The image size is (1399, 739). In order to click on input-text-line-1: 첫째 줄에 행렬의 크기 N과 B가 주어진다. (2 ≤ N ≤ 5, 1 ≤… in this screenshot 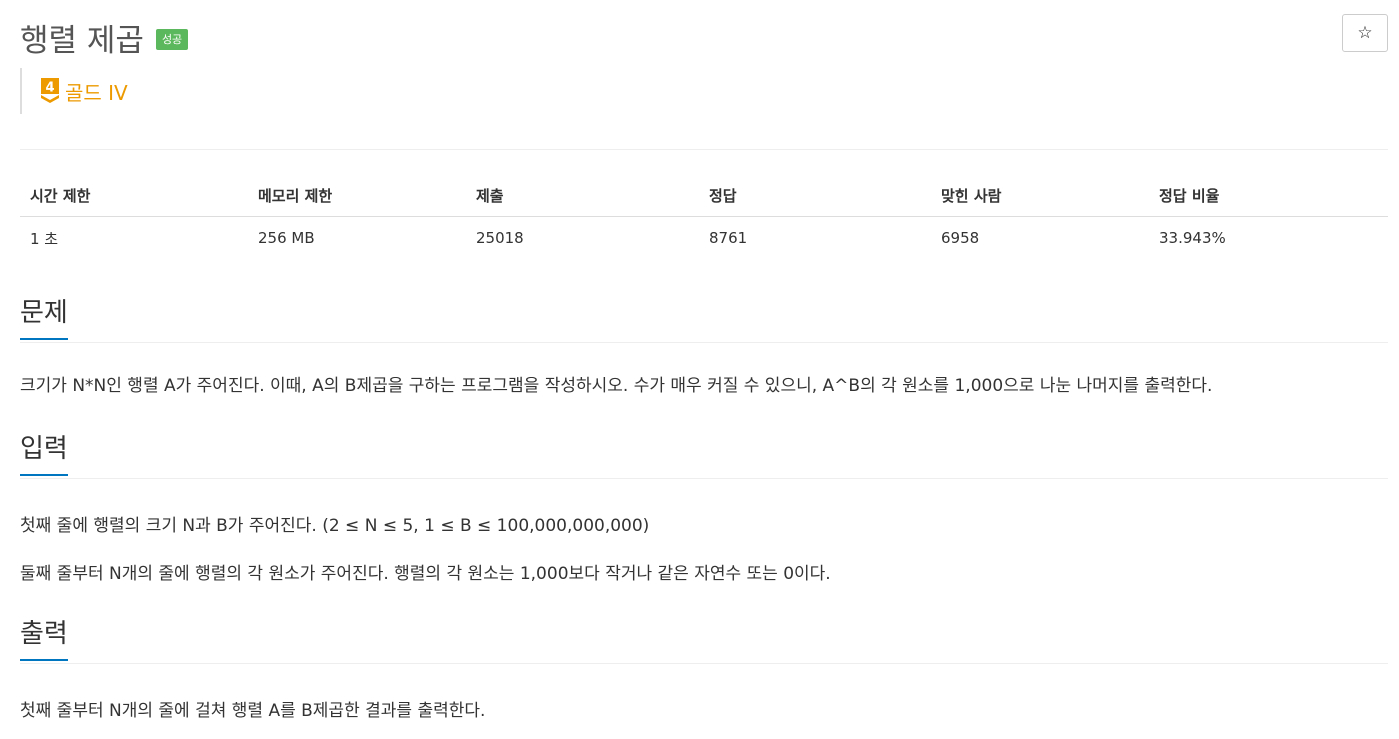, I will do `click(335, 526)`.